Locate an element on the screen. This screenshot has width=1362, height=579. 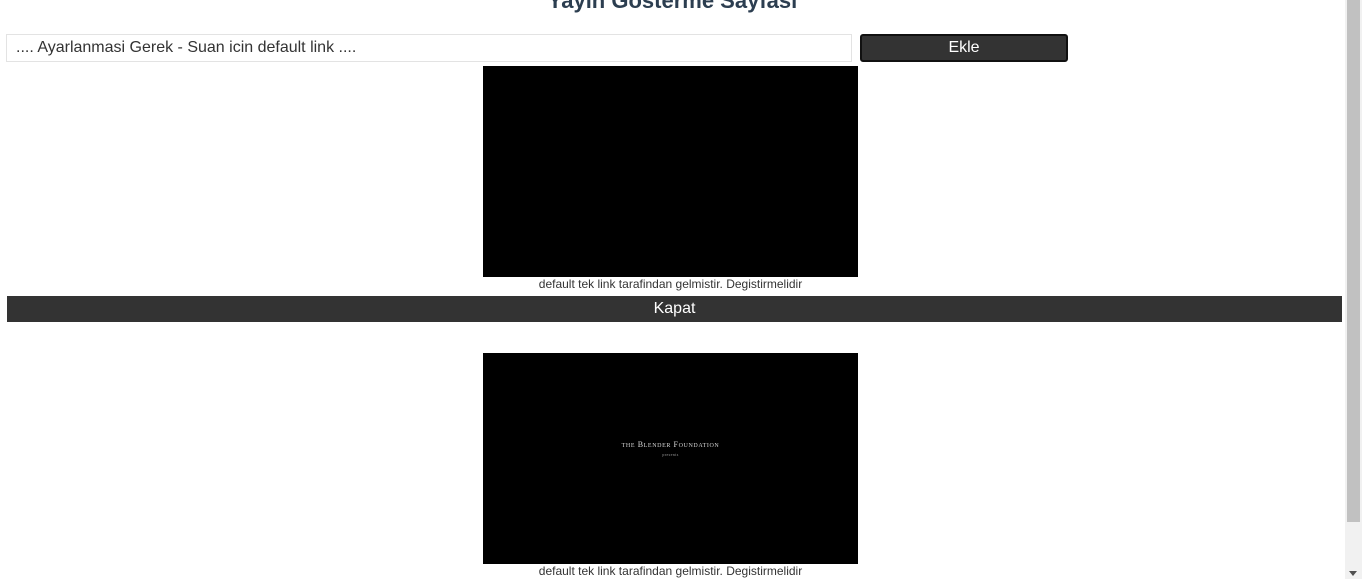
stream-url-input is located at coordinates (429, 48).